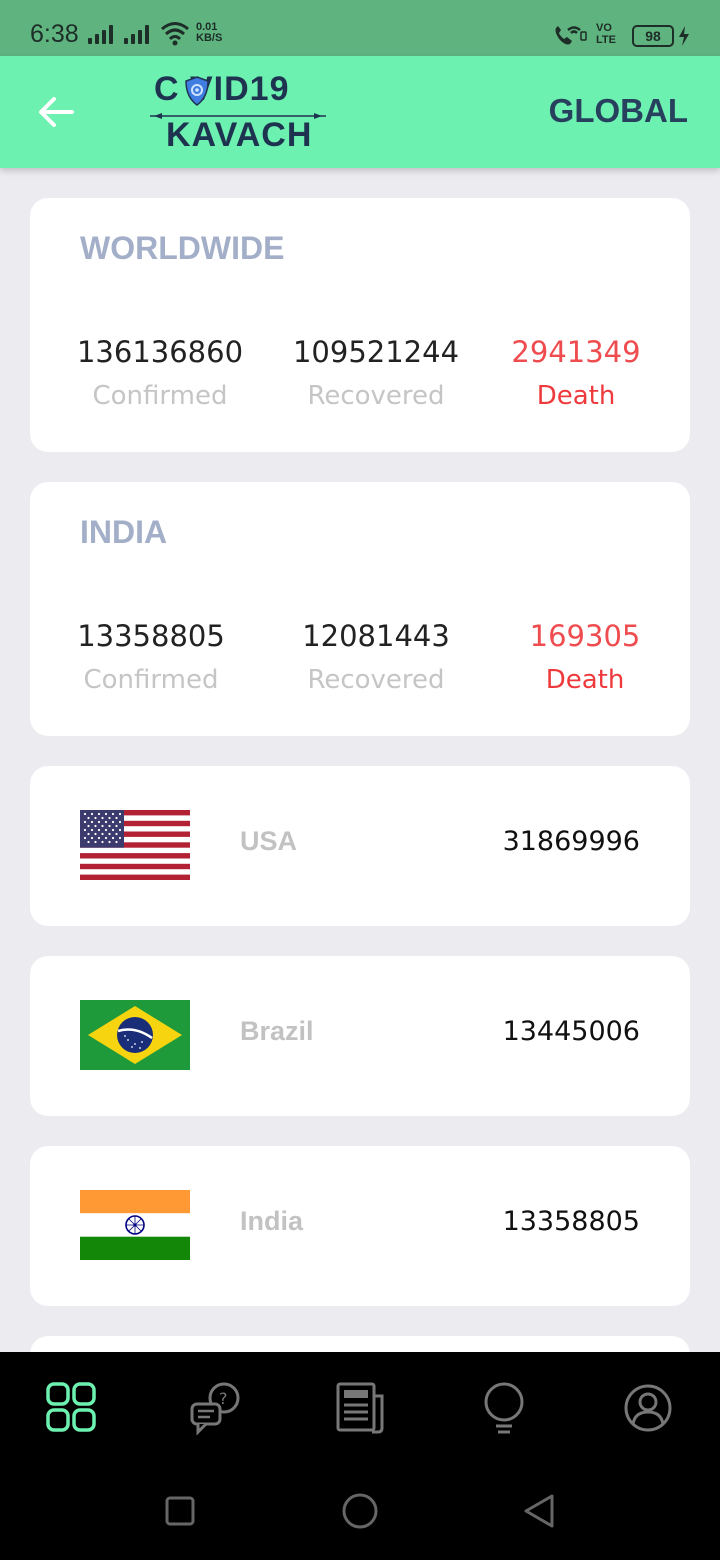 This screenshot has width=720, height=1560. What do you see at coordinates (618, 111) in the screenshot?
I see `global-toggle: GLOBAL` at bounding box center [618, 111].